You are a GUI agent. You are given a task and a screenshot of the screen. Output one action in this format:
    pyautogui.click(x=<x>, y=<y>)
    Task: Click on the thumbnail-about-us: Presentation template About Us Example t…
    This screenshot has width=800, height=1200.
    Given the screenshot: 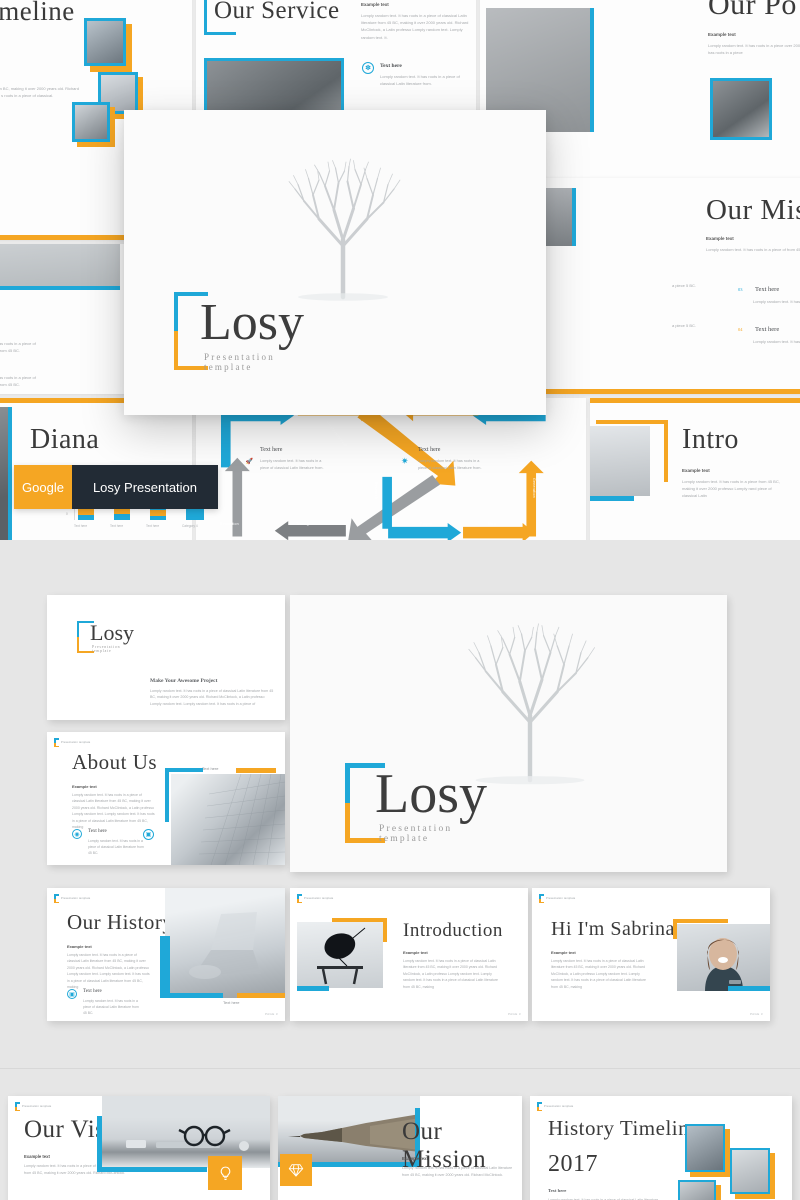 What is the action you would take?
    pyautogui.click(x=166, y=798)
    